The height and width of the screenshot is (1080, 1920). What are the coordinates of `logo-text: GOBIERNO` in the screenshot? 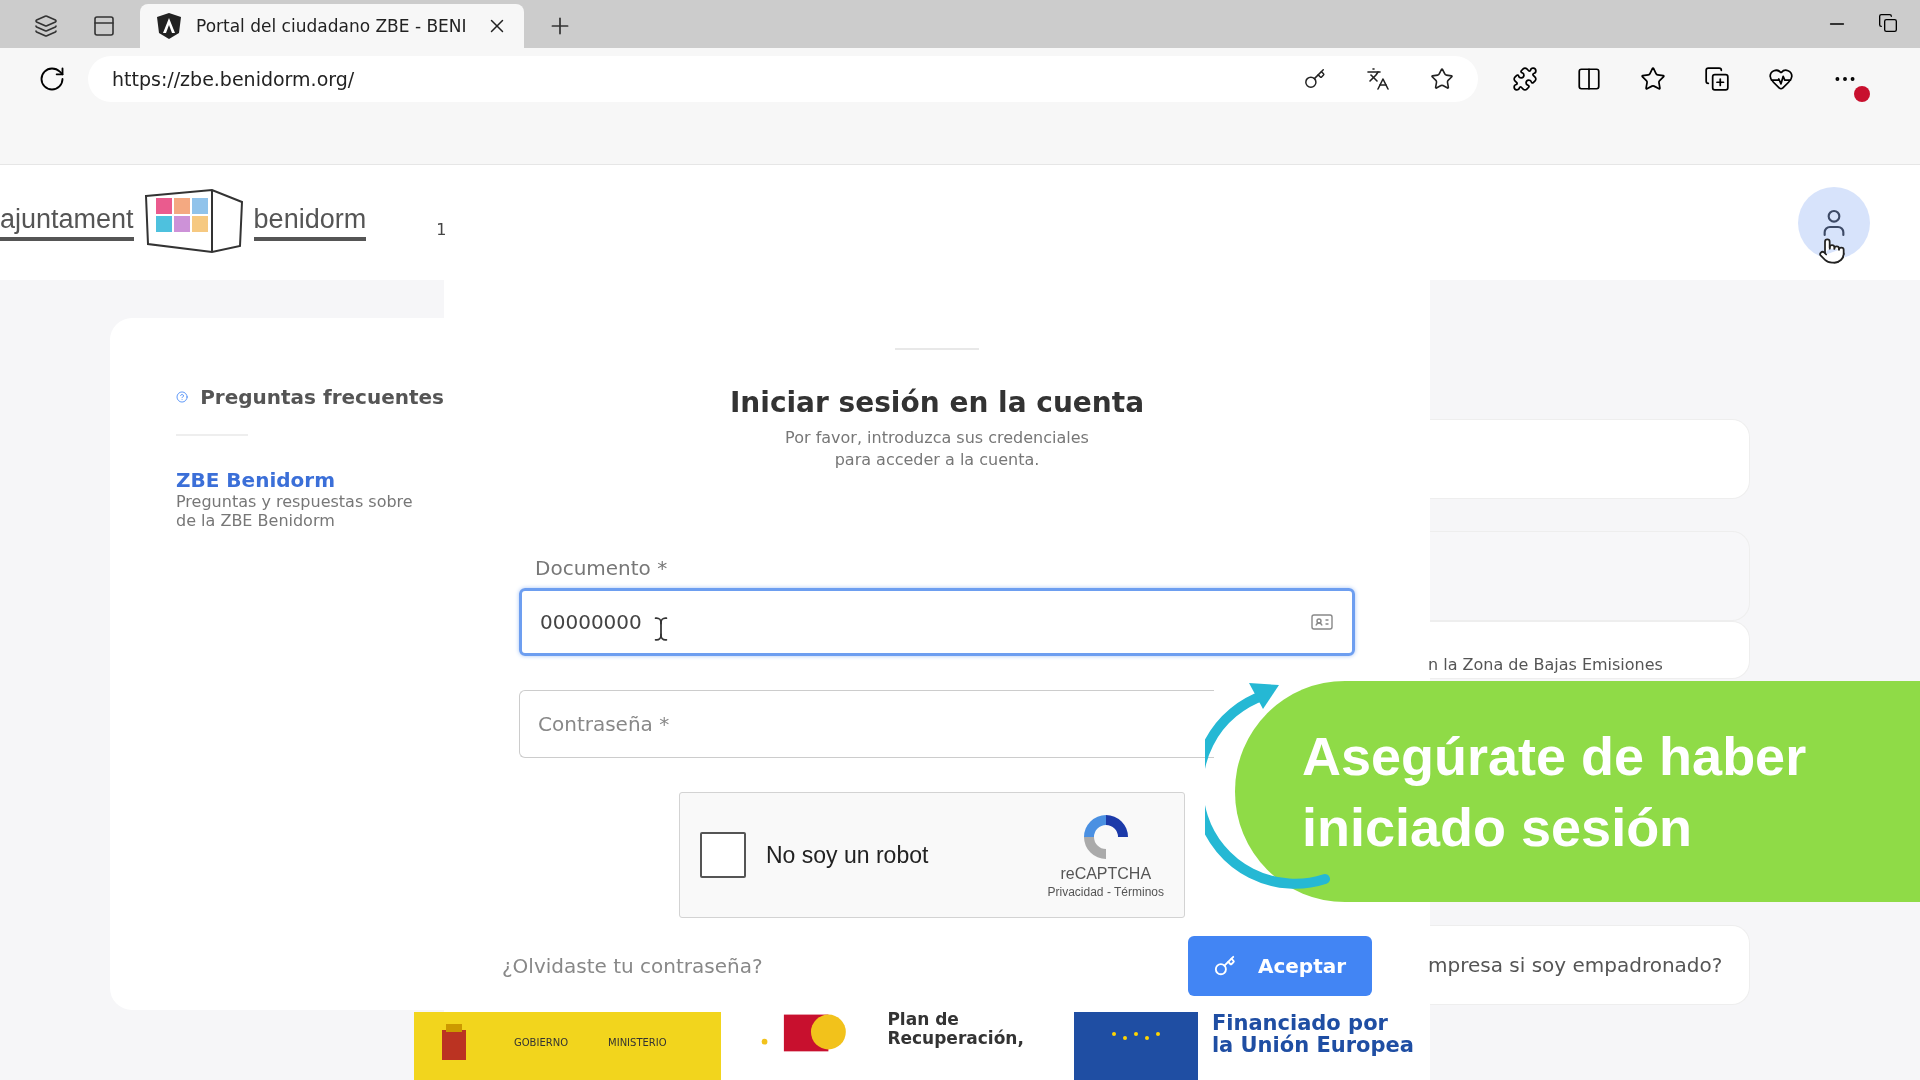 It's located at (541, 1042).